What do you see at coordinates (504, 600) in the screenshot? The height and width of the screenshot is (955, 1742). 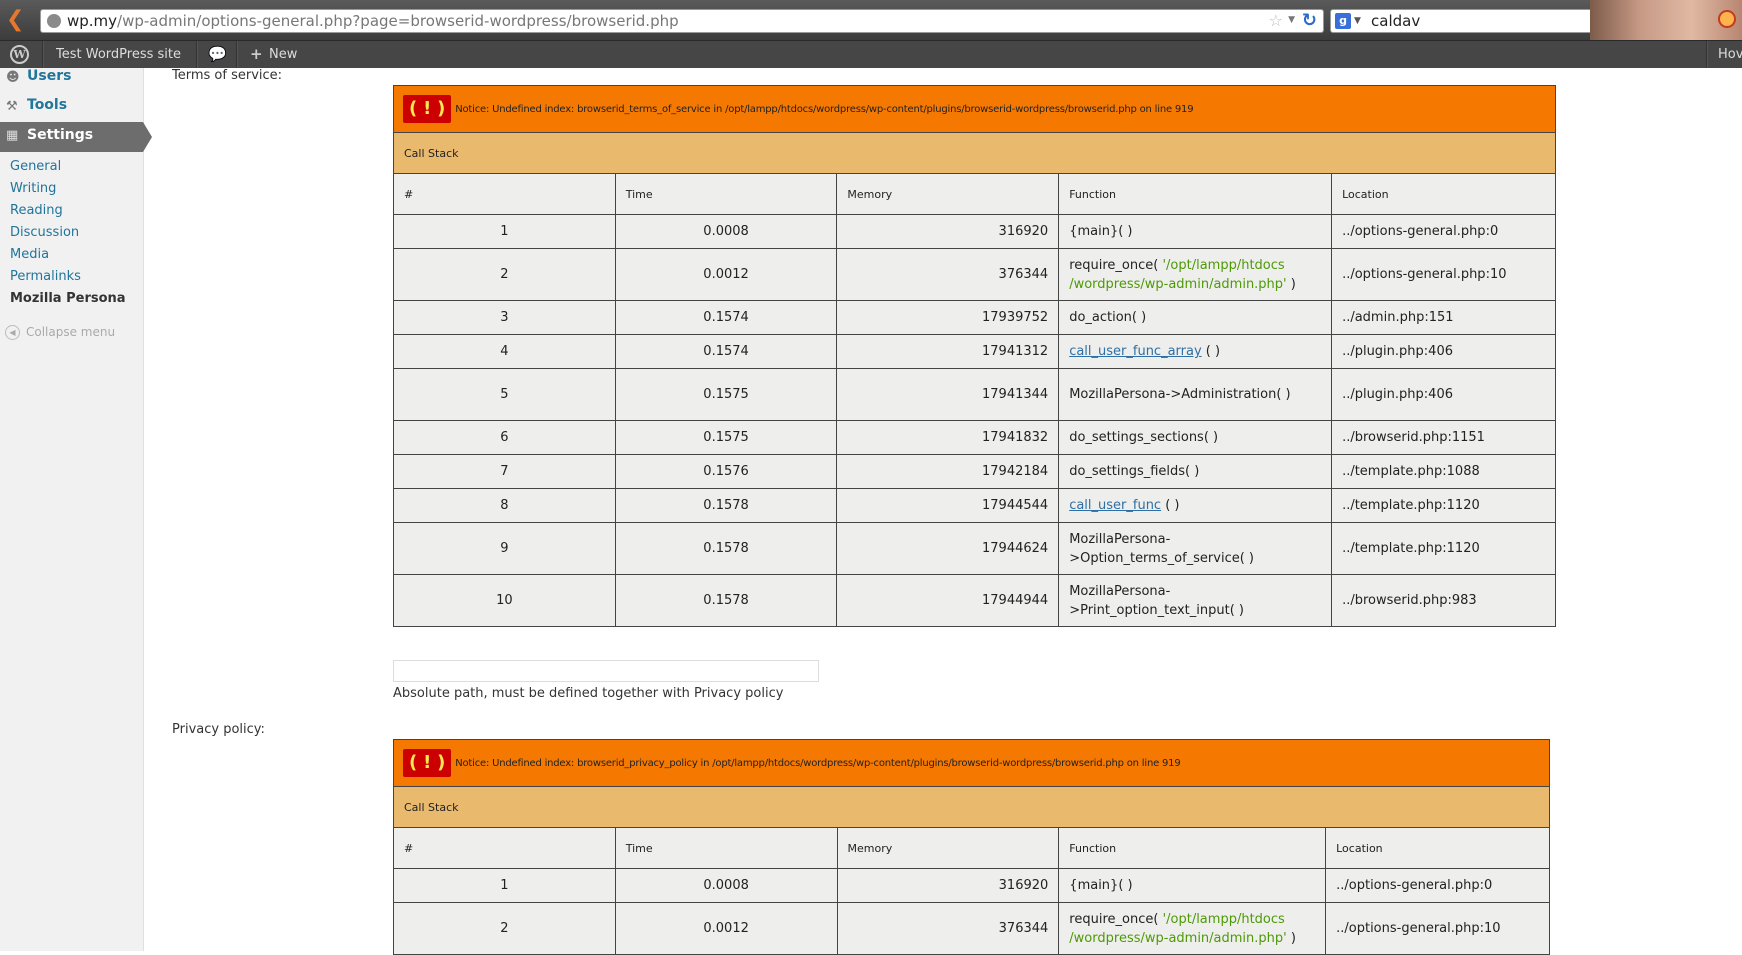 I see `stack-index: 10` at bounding box center [504, 600].